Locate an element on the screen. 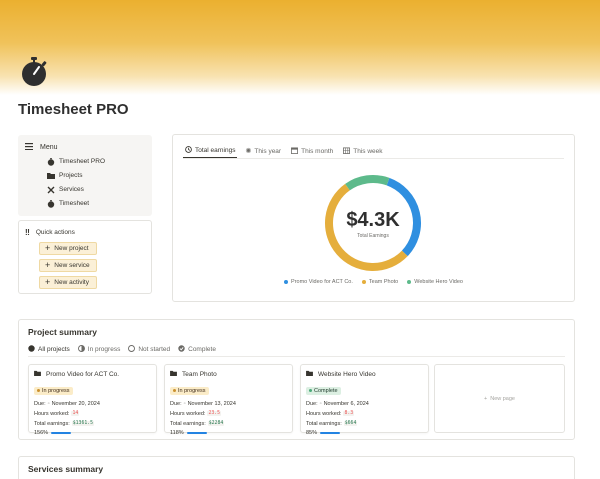 This screenshot has width=600, height=479. hours-line: Hours worked: 23.5 is located at coordinates (228, 413).